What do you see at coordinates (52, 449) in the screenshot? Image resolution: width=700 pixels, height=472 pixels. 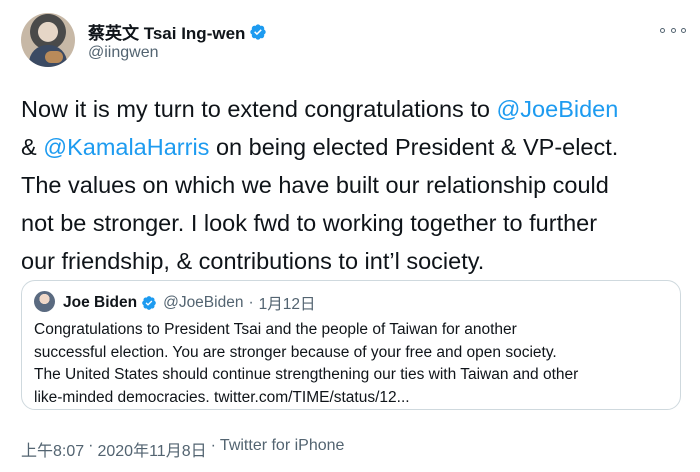 I see `tweet-timestamp-link: 上午8:07` at bounding box center [52, 449].